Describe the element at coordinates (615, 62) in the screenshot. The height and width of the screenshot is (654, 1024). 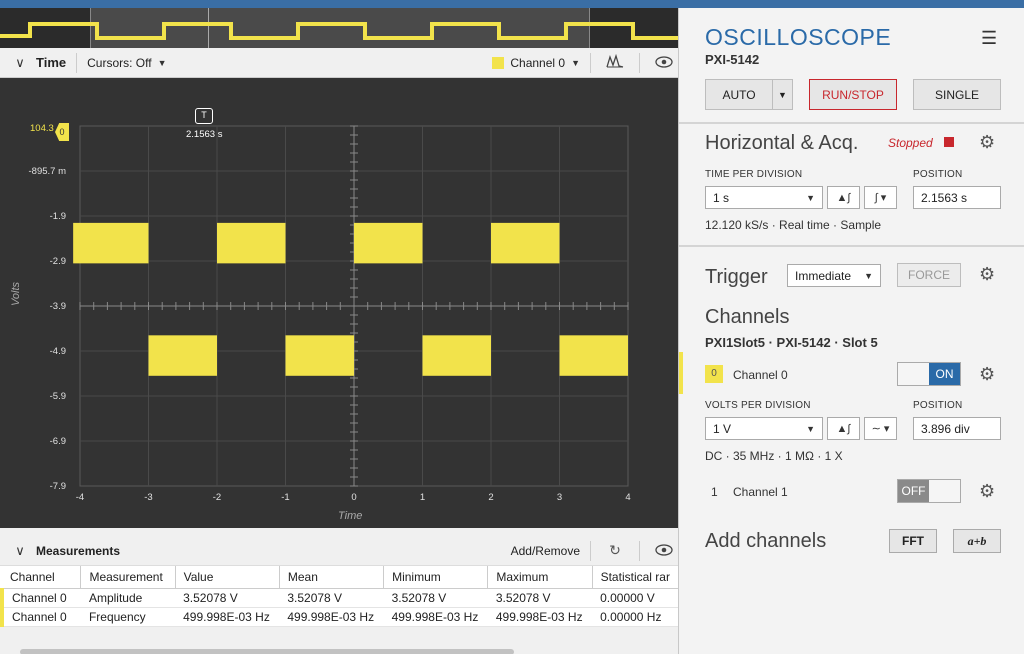
I see `waveform-view-icon` at that location.